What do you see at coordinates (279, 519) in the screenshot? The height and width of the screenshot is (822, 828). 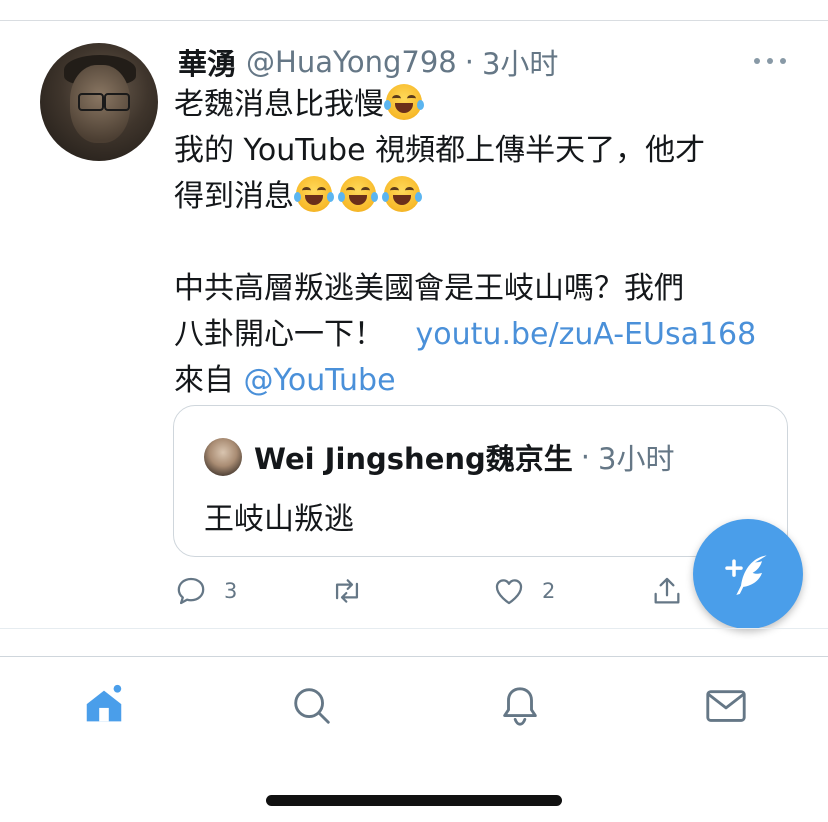 I see `quoted-tweet-text: 王岐山叛逃` at bounding box center [279, 519].